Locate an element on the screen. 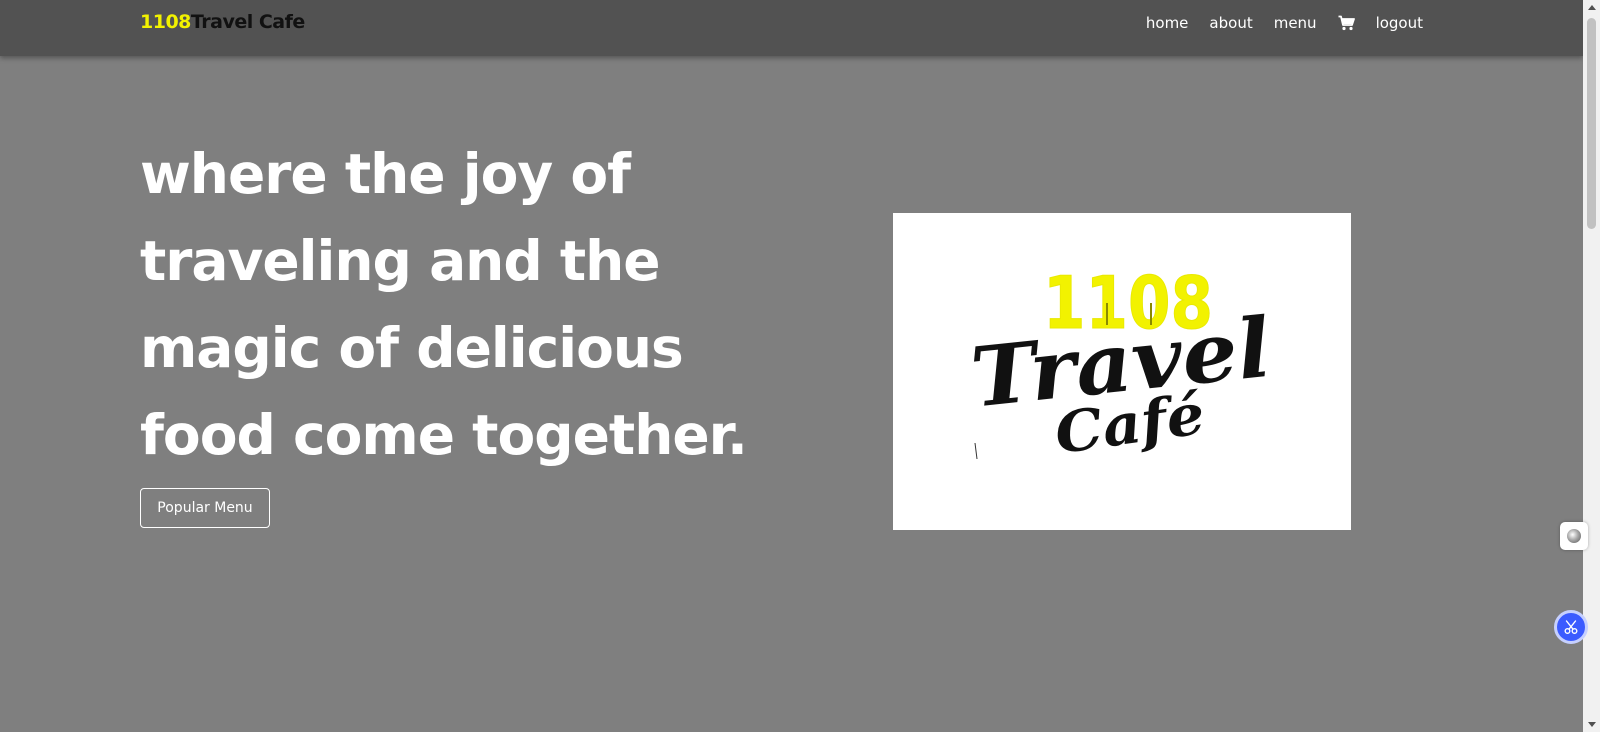  logo-speck is located at coordinates (976, 451).